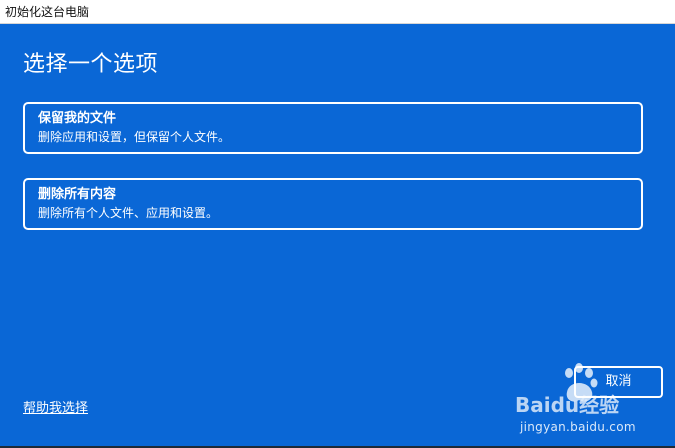  What do you see at coordinates (128, 213) in the screenshot?
I see `option-description: 删除所有个人文件、应用和设置。` at bounding box center [128, 213].